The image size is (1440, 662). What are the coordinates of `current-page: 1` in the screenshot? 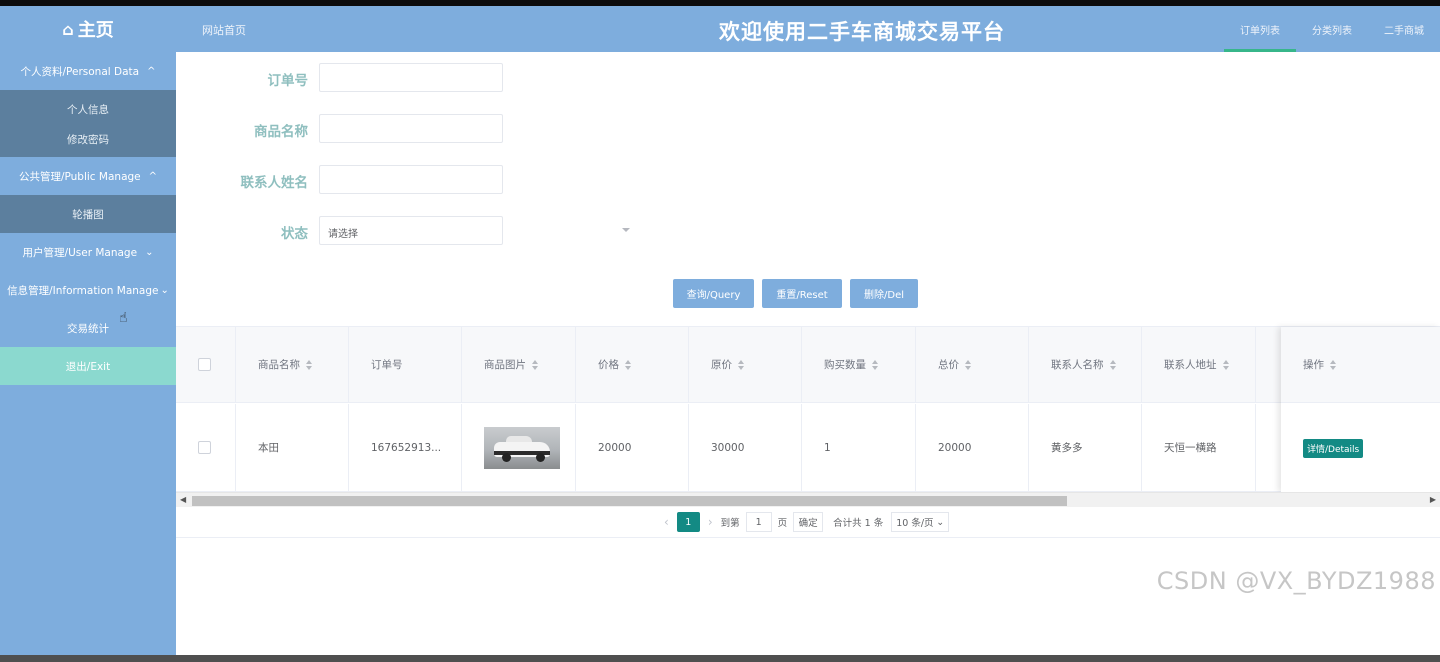 It's located at (688, 522).